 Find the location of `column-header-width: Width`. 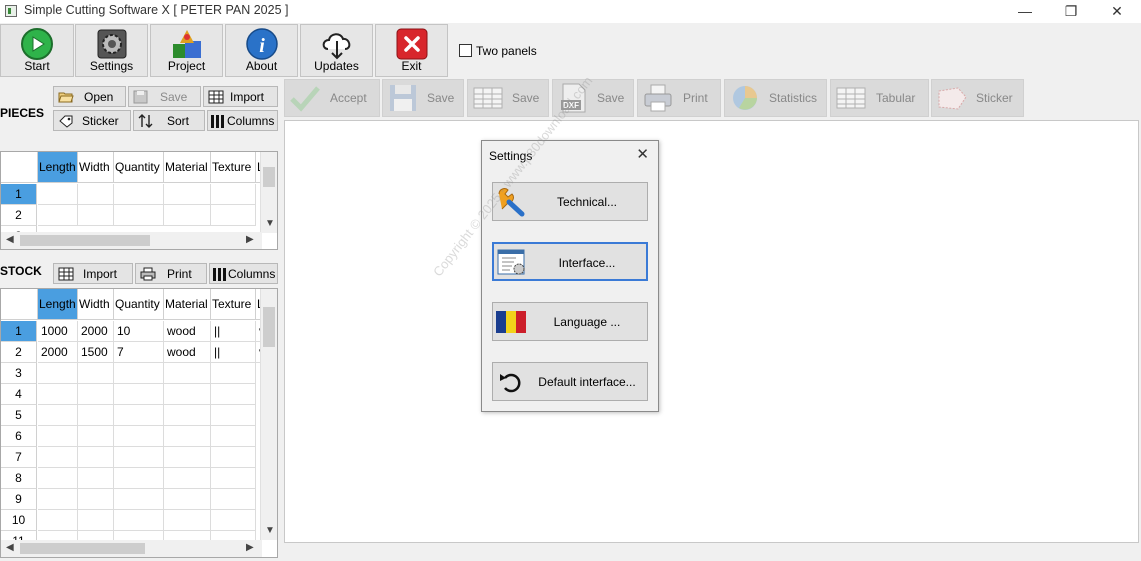

column-header-width: Width is located at coordinates (96, 167).